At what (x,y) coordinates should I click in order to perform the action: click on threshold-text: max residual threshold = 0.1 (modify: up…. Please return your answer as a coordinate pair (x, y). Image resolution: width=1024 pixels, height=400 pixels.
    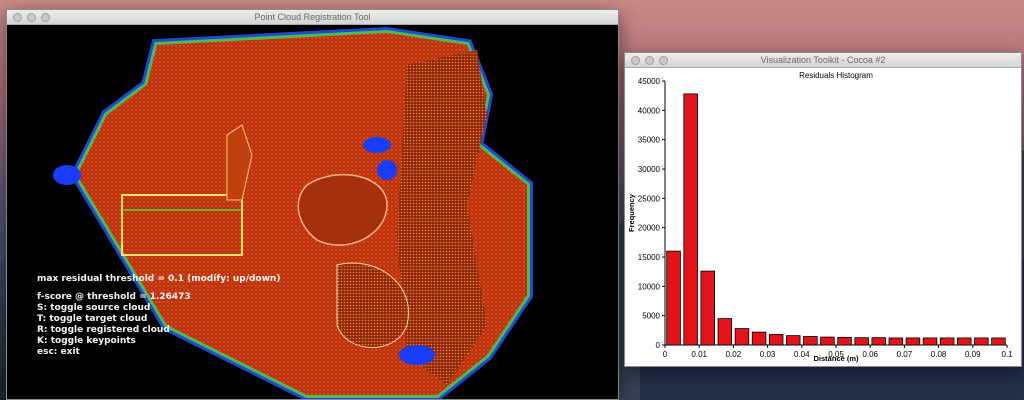
    Looking at the image, I should click on (159, 279).